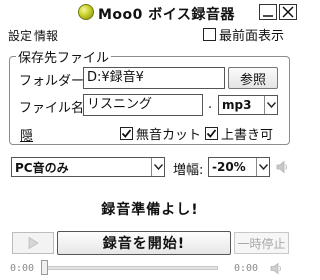 The width and height of the screenshot is (320, 280). What do you see at coordinates (143, 105) in the screenshot?
I see `filename-input: リスニング` at bounding box center [143, 105].